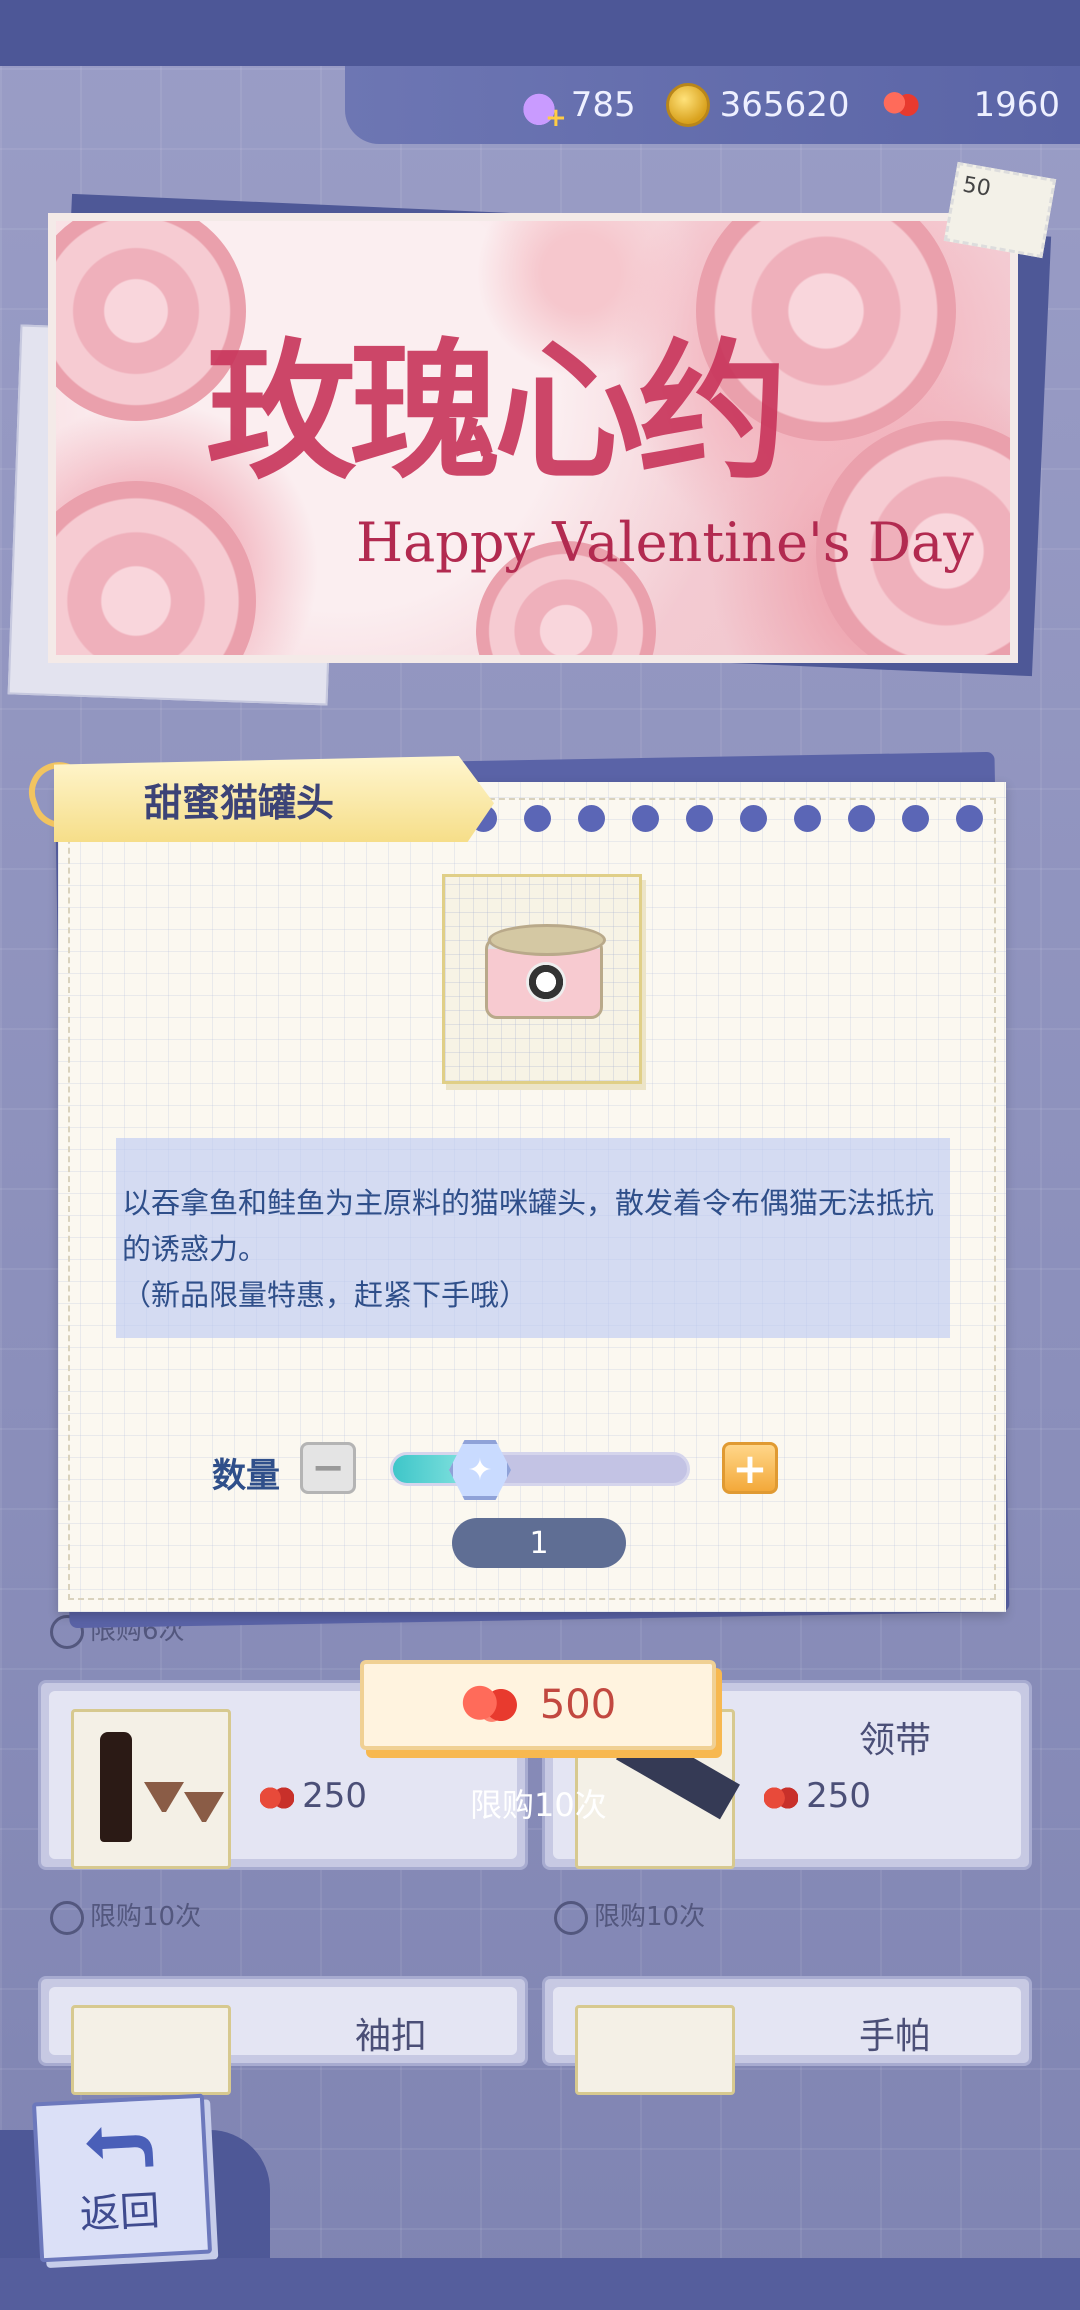  Describe the element at coordinates (156, 568) in the screenshot. I see `rose-decoration` at that location.